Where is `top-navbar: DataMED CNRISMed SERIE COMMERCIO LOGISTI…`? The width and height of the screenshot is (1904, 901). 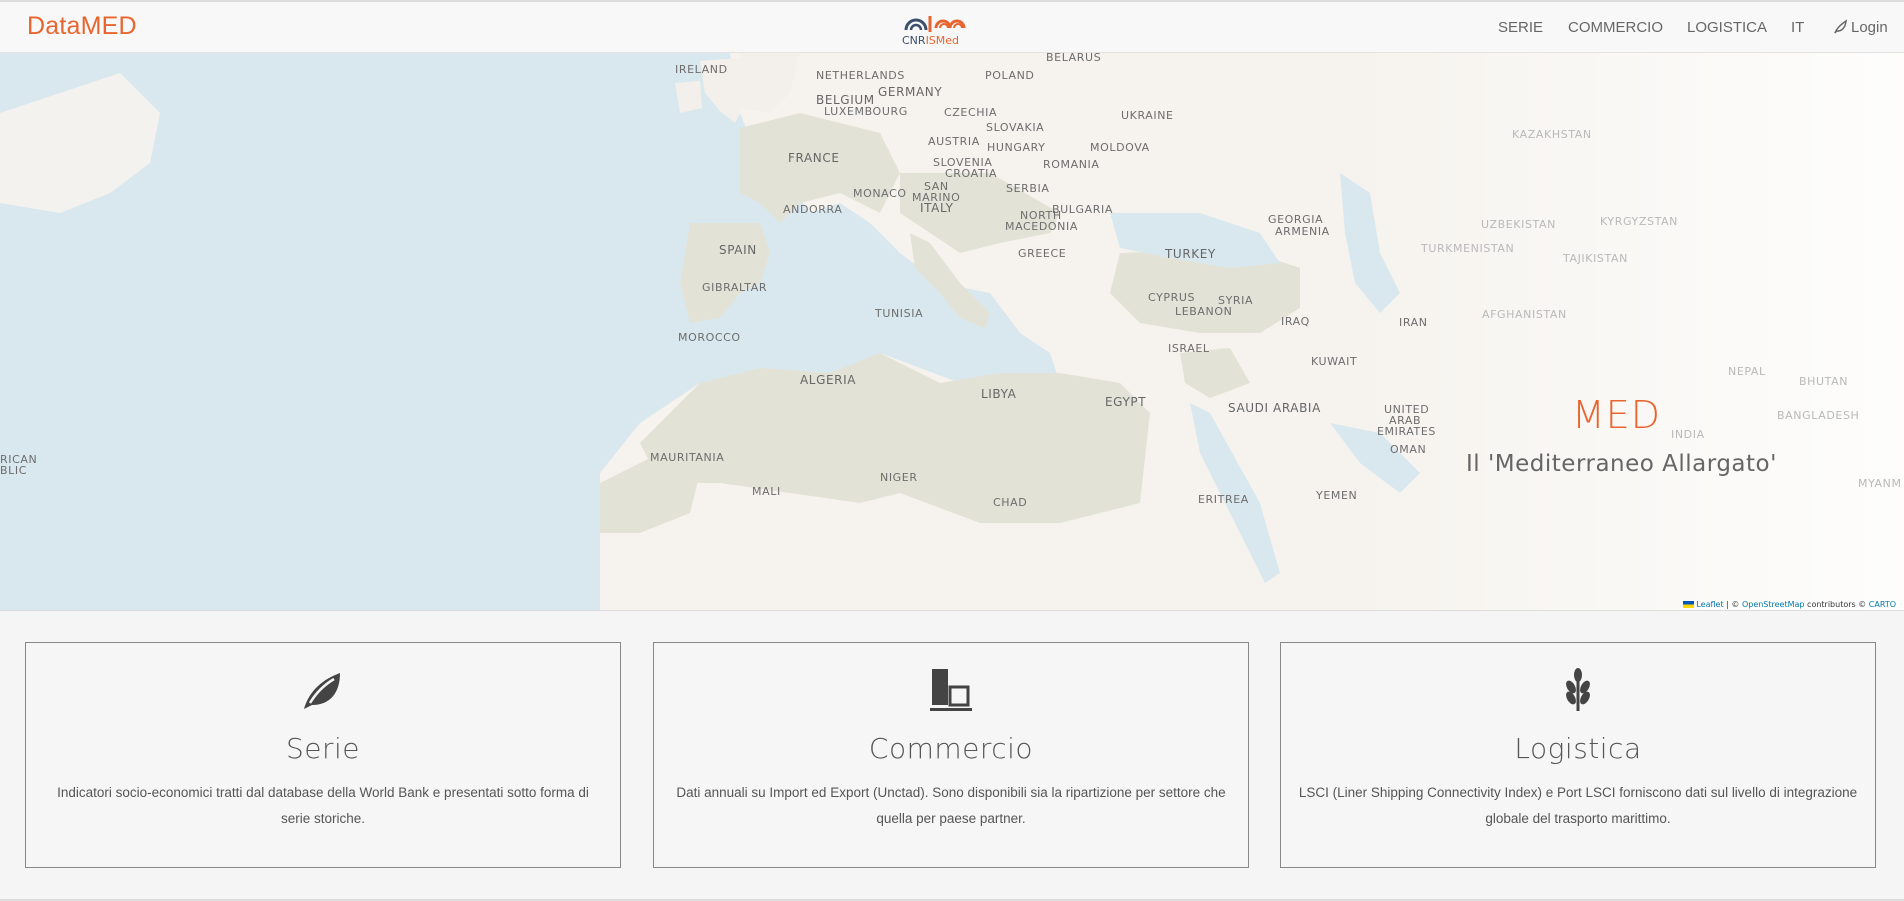 top-navbar: DataMED CNRISMed SERIE COMMERCIO LOGISTI… is located at coordinates (952, 26).